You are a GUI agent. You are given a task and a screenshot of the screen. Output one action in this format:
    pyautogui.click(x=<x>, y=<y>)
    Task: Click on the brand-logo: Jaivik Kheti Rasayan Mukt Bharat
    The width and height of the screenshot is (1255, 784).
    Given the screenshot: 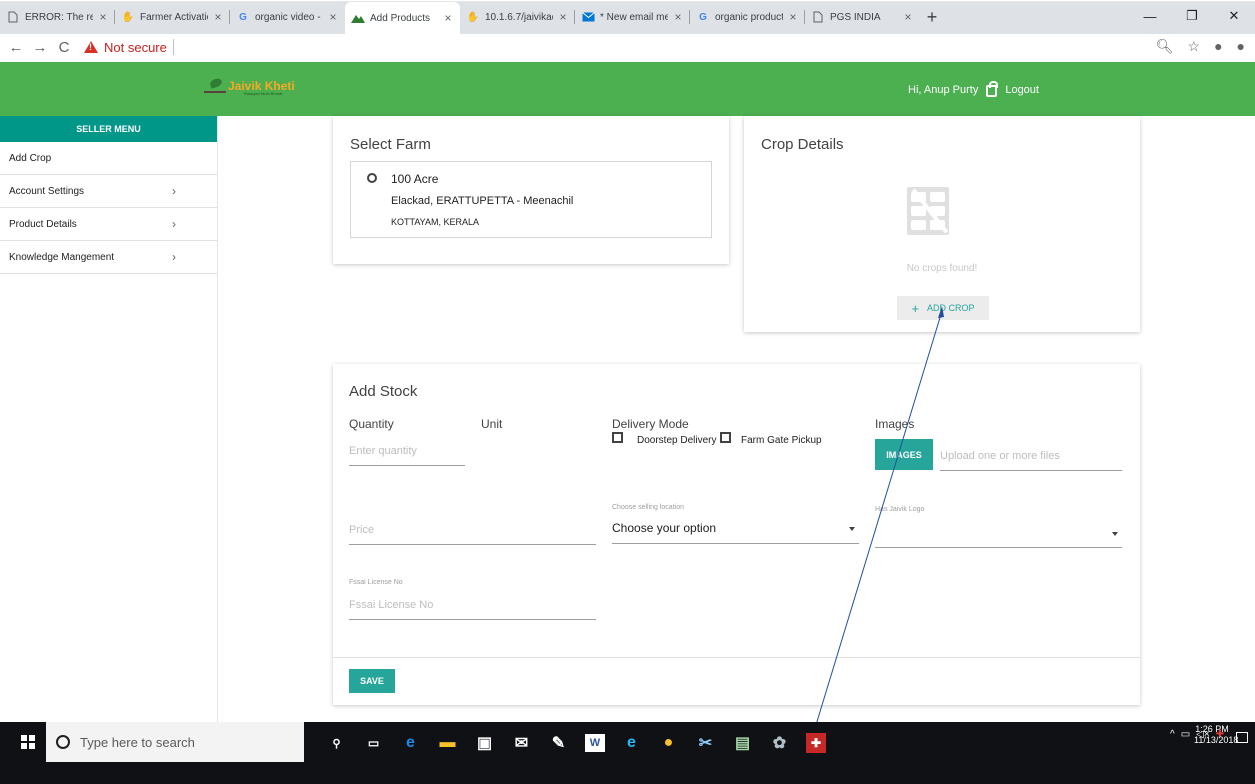 What is the action you would take?
    pyautogui.click(x=248, y=88)
    